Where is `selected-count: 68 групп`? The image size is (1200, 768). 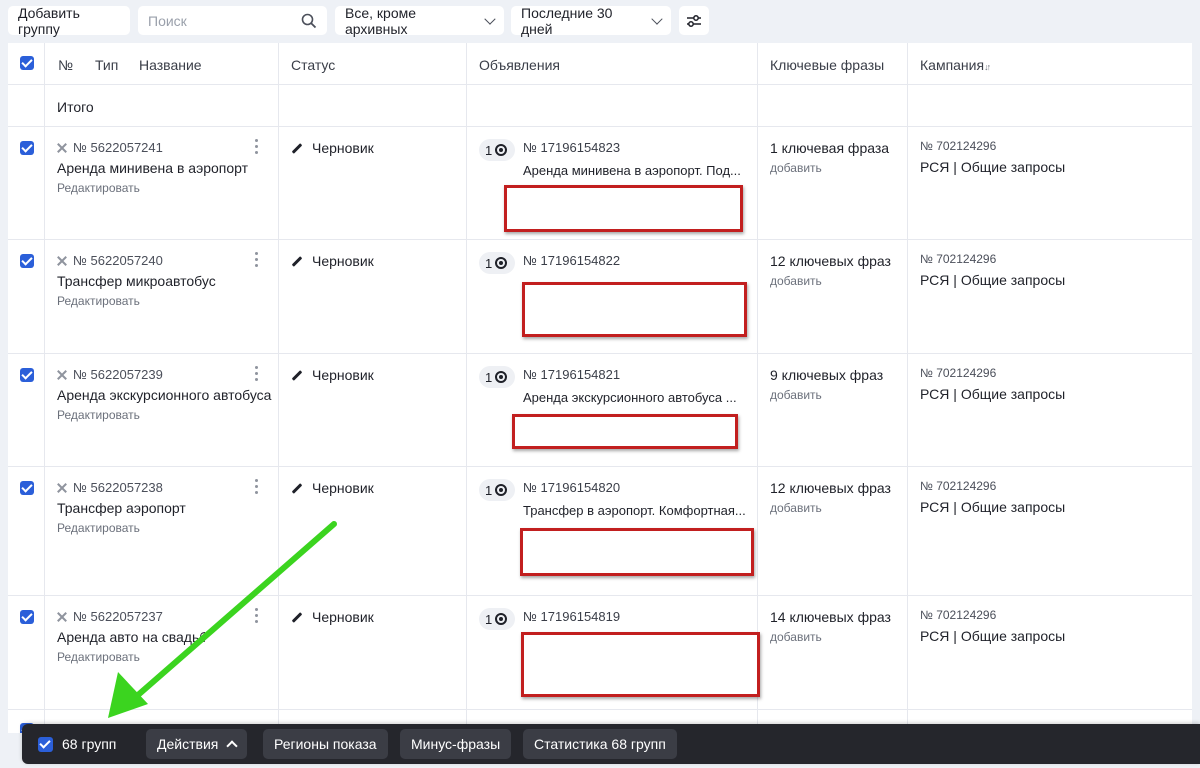 selected-count: 68 групп is located at coordinates (89, 744).